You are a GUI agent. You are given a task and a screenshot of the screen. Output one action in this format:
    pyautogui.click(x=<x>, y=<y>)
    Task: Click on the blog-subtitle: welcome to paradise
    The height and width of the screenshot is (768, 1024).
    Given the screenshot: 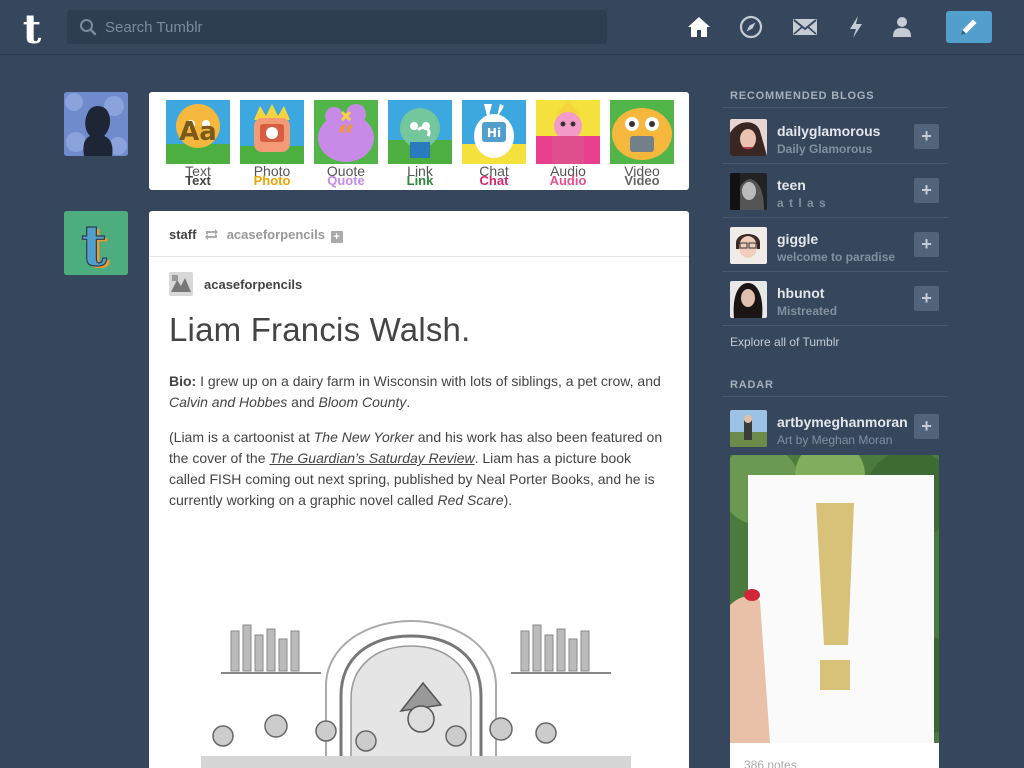 What is the action you would take?
    pyautogui.click(x=836, y=257)
    